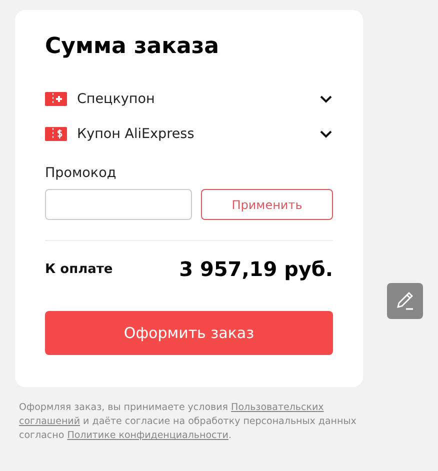  What do you see at coordinates (116, 98) in the screenshot?
I see `coupon-label: Спецкупон` at bounding box center [116, 98].